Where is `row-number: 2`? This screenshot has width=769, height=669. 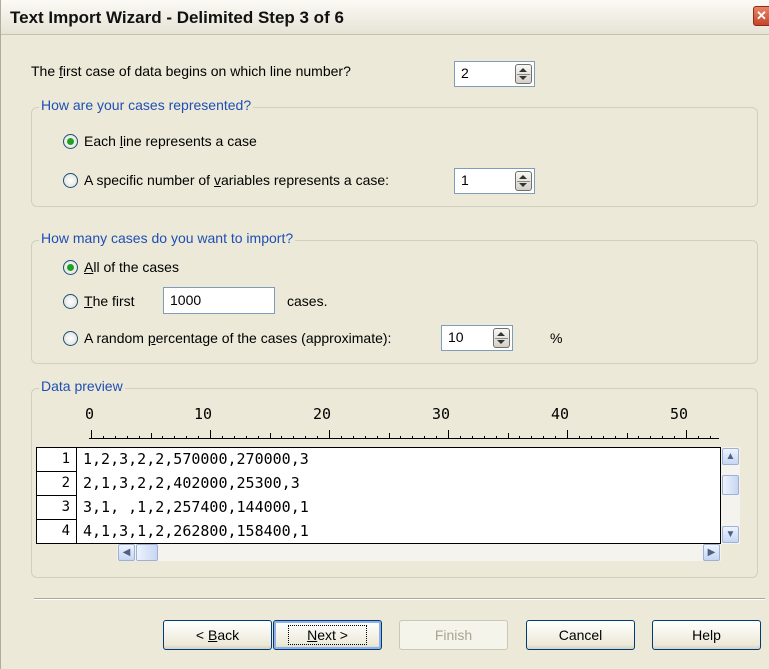
row-number: 2 is located at coordinates (57, 484).